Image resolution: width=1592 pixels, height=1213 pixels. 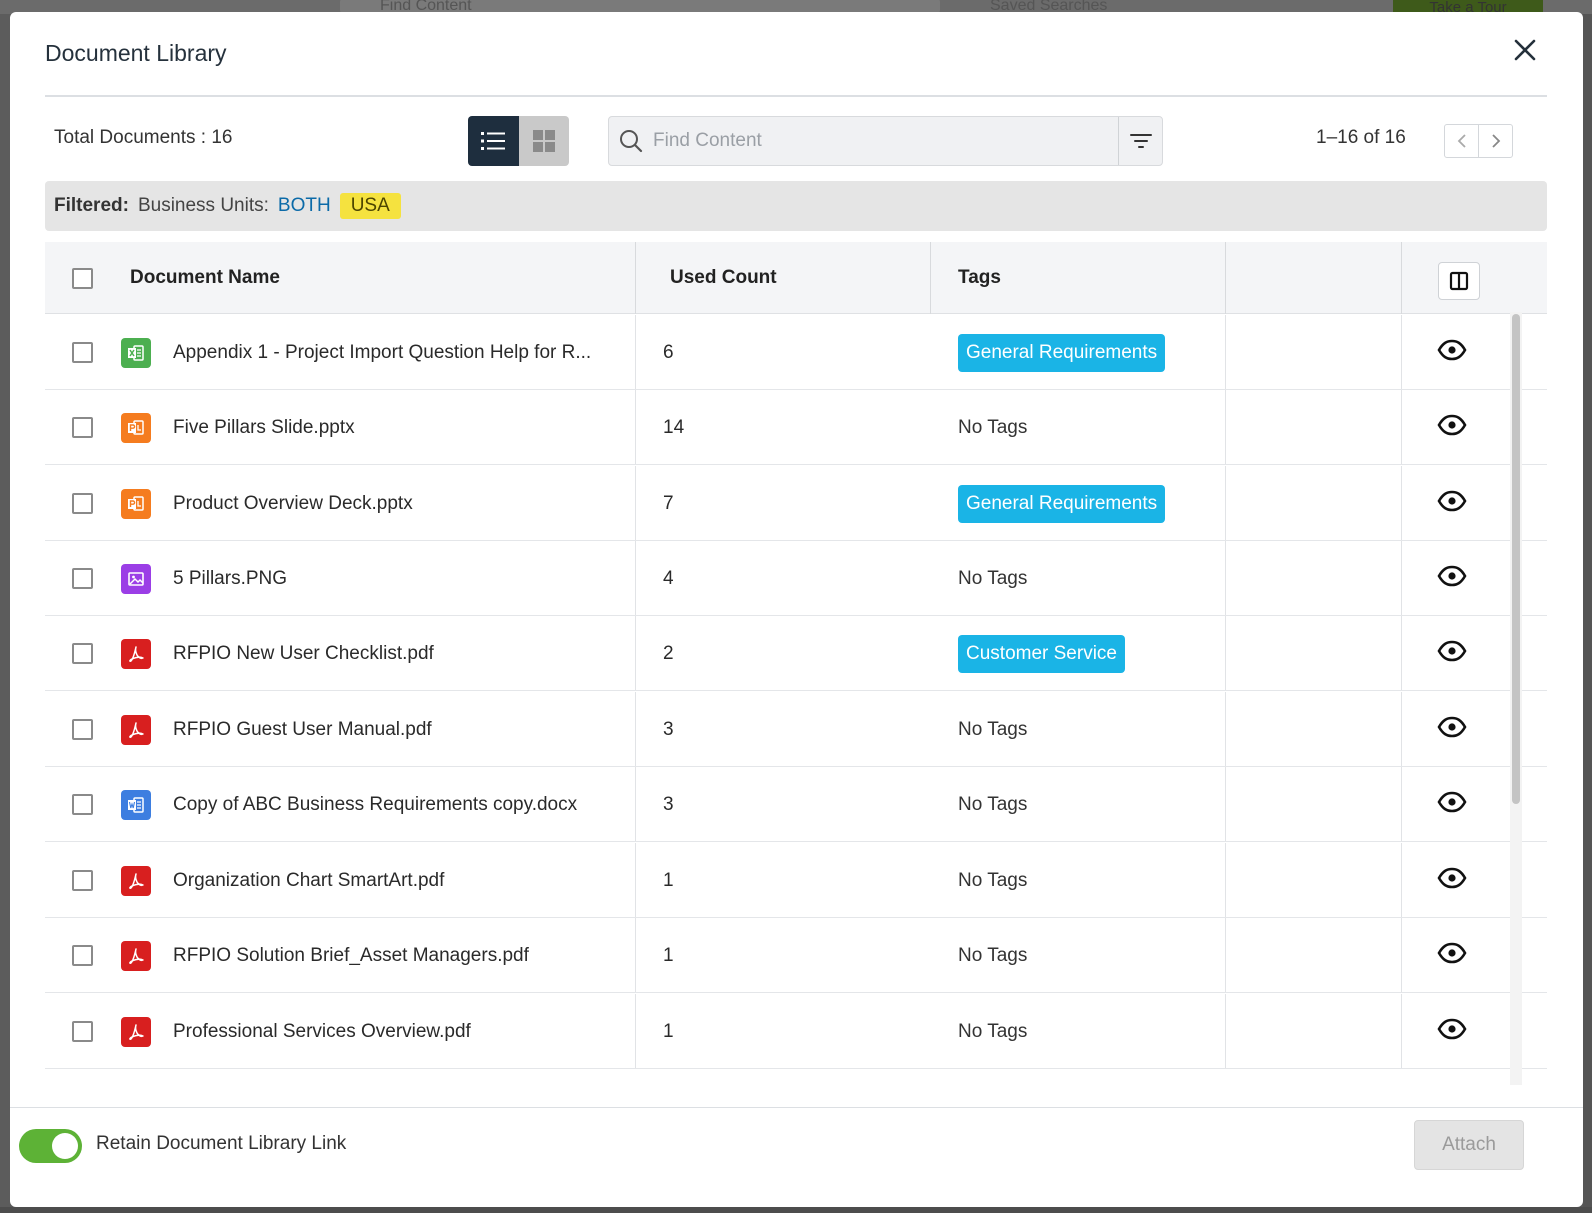 What do you see at coordinates (1525, 51) in the screenshot?
I see `close-icon` at bounding box center [1525, 51].